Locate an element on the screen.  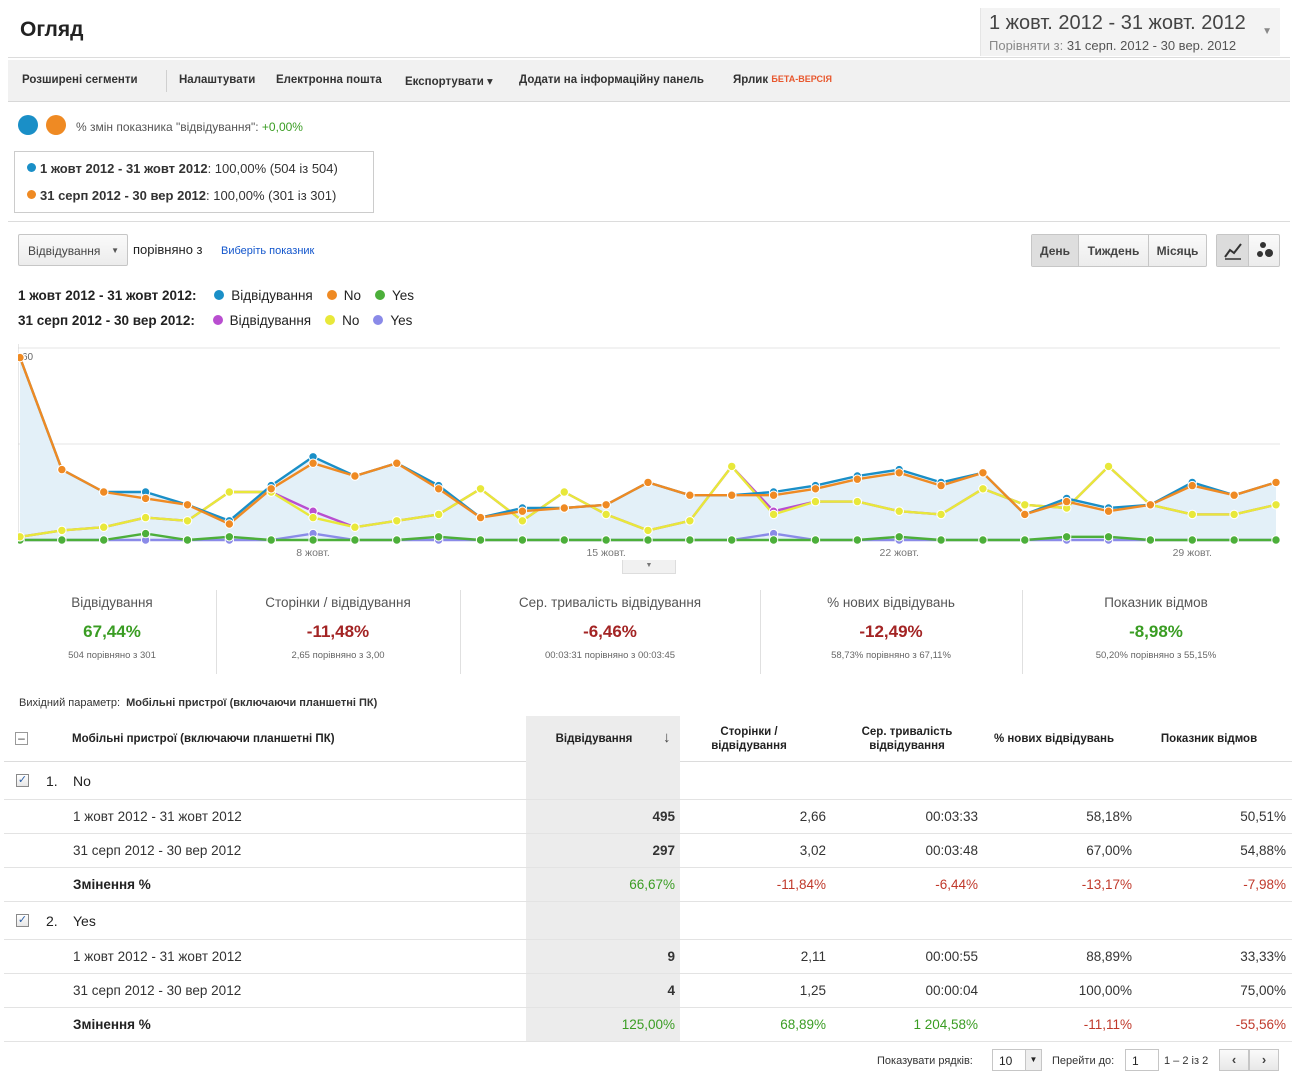
change-visits: 66,67% is located at coordinates (652, 884).